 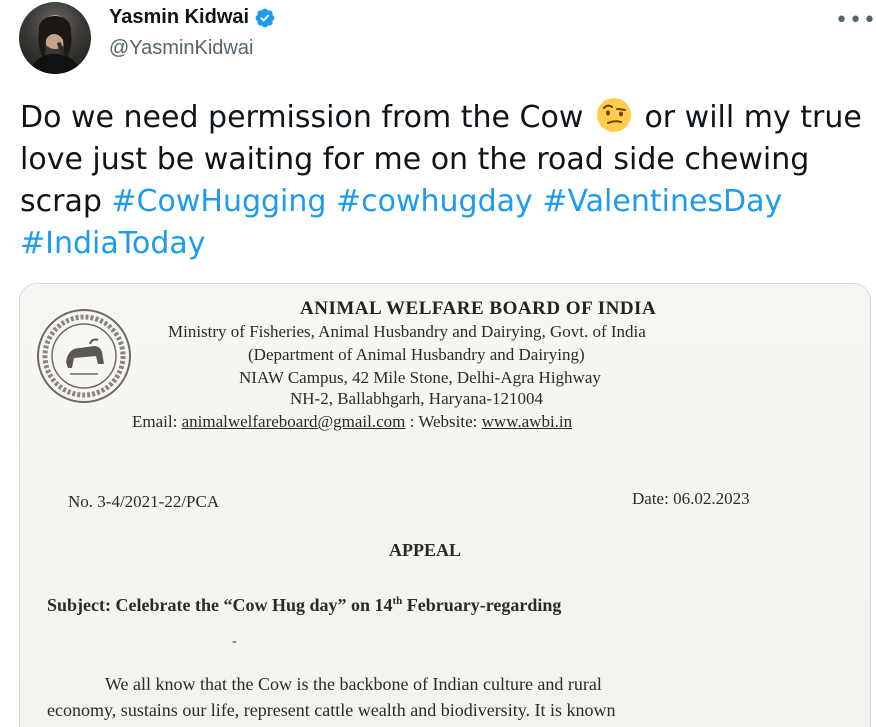 I want to click on letterhead-address: NH-2, Ballabhgarh, Haryana-121004, so click(x=417, y=398).